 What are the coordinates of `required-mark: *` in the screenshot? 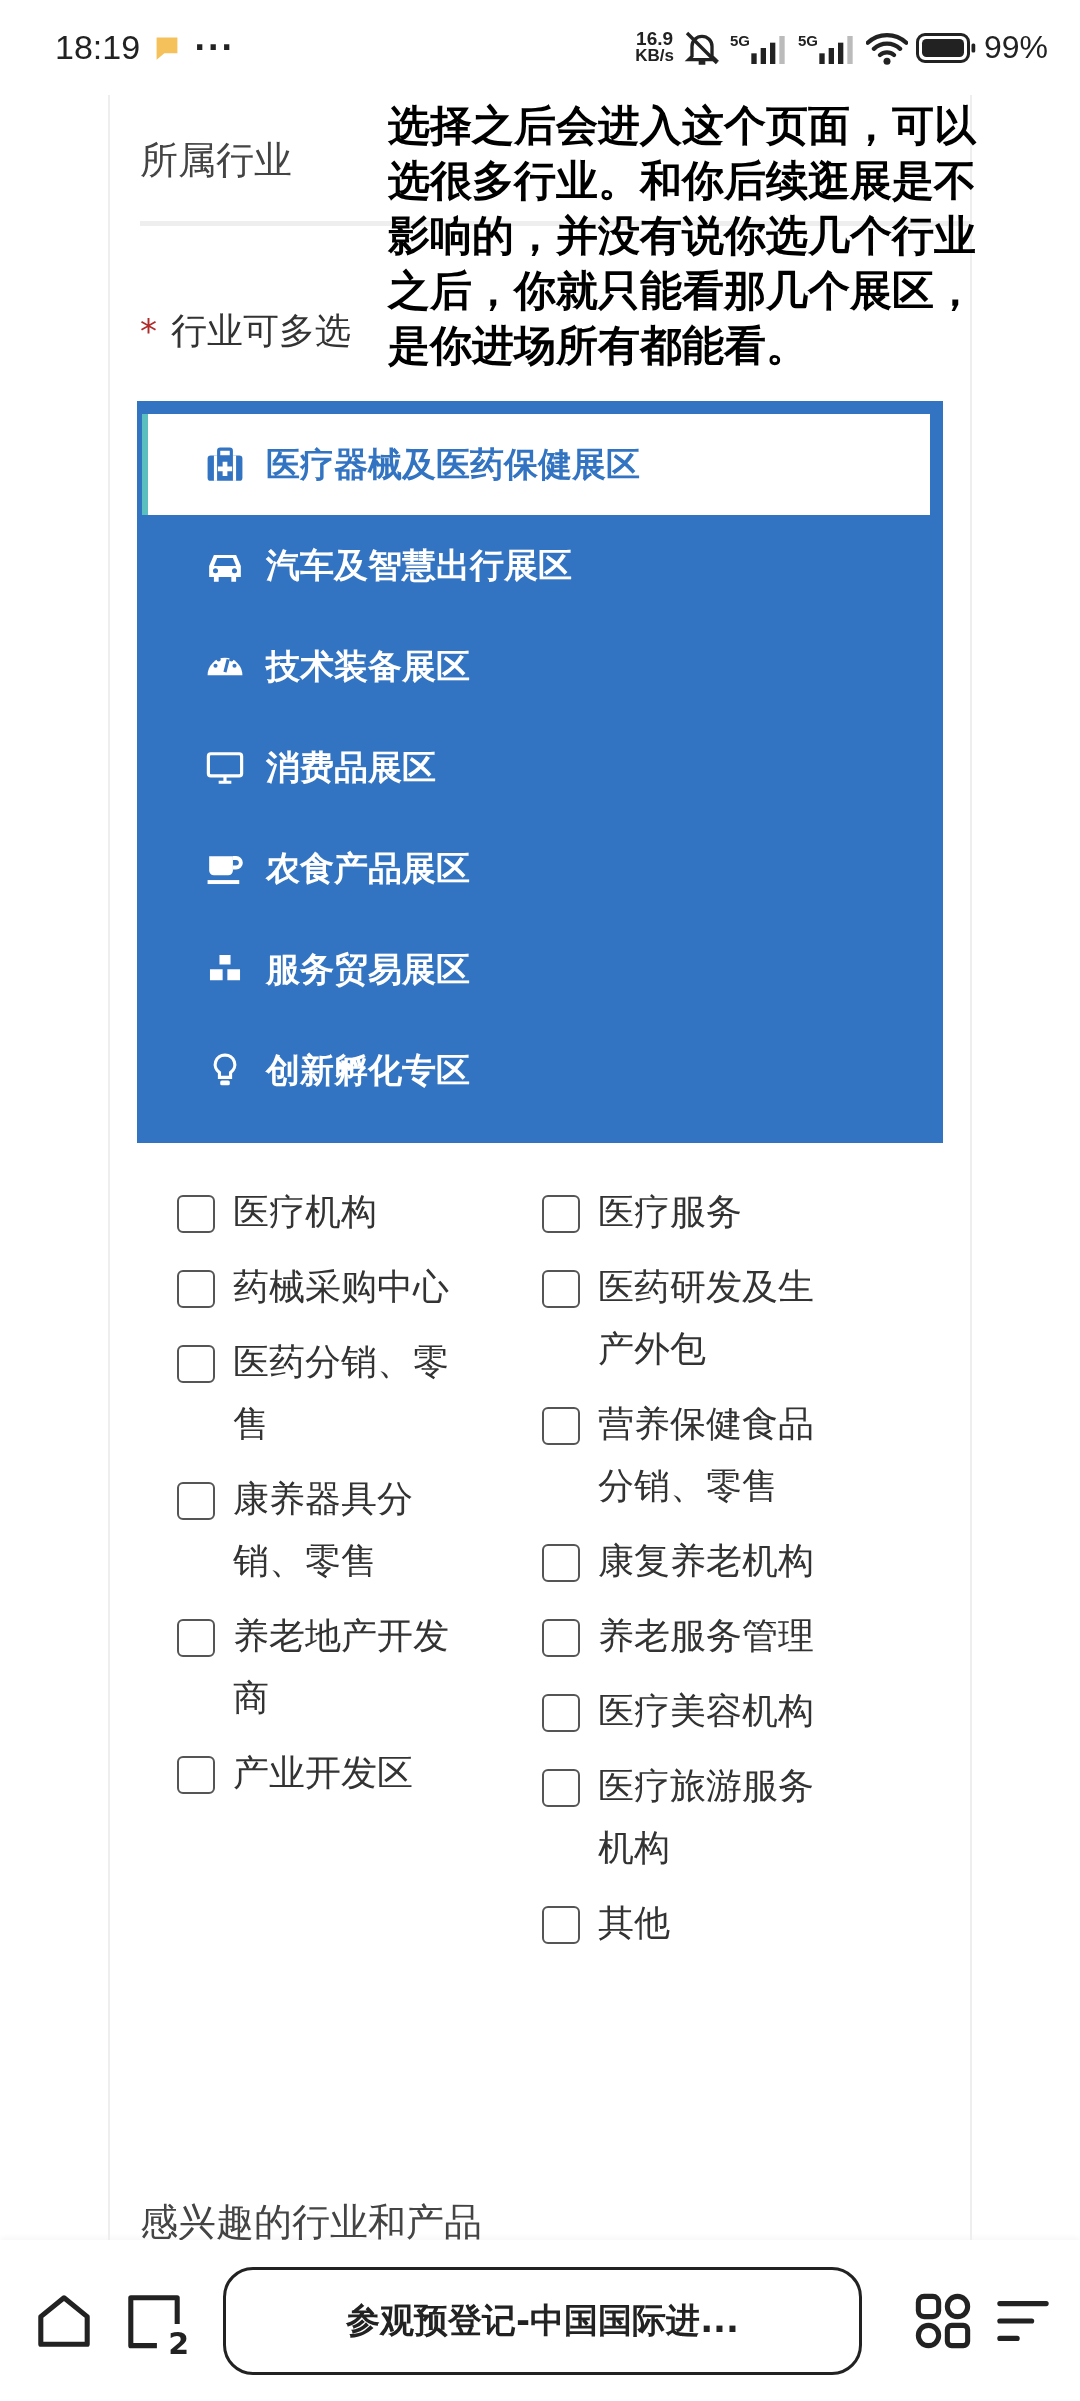 It's located at (148, 331).